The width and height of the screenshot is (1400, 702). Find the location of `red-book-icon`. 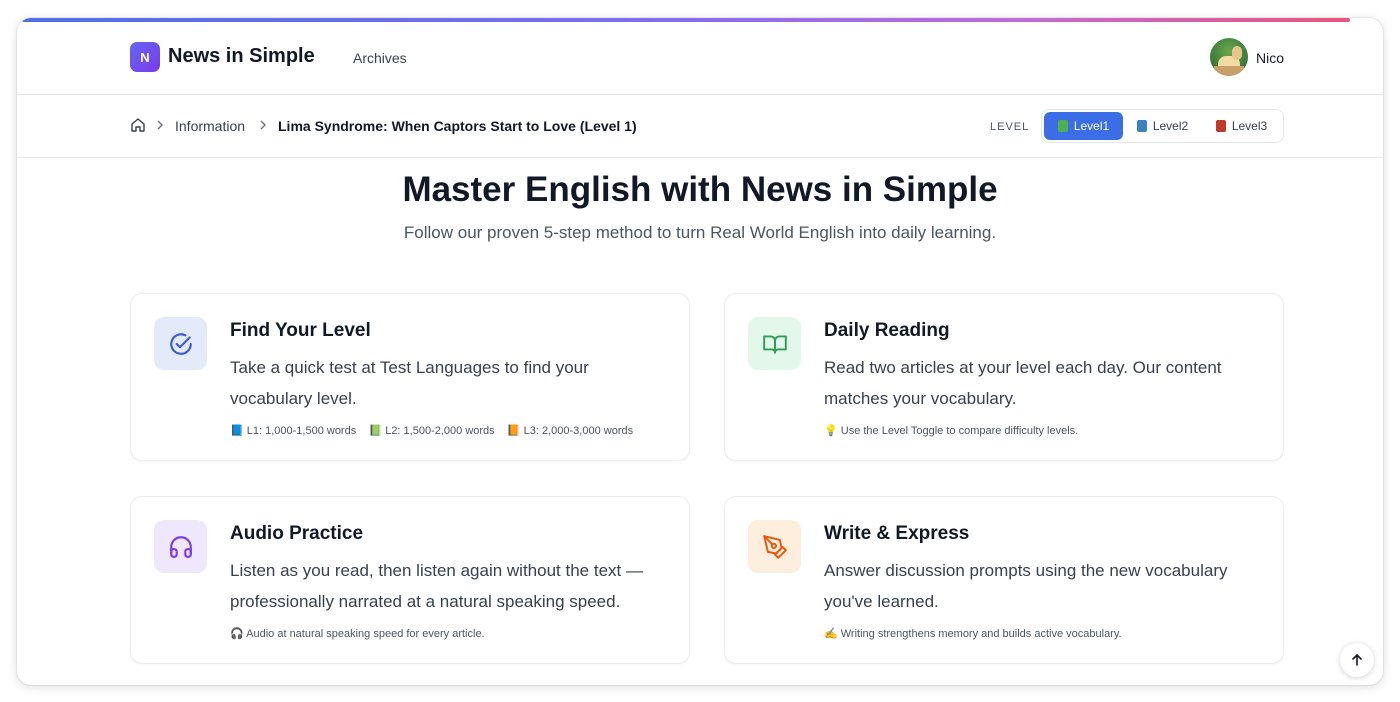

red-book-icon is located at coordinates (1220, 126).